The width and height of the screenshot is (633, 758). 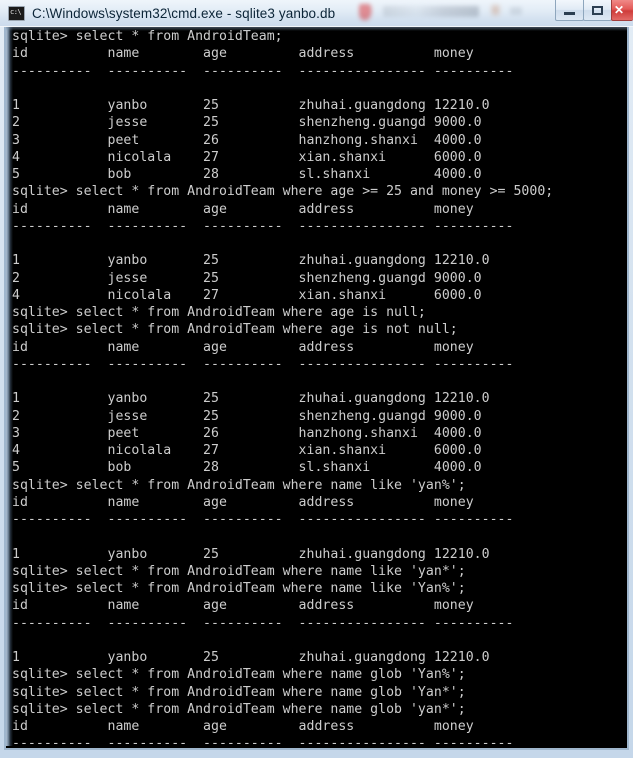 I want to click on desktop-bleed-artifact-dot, so click(x=495, y=10).